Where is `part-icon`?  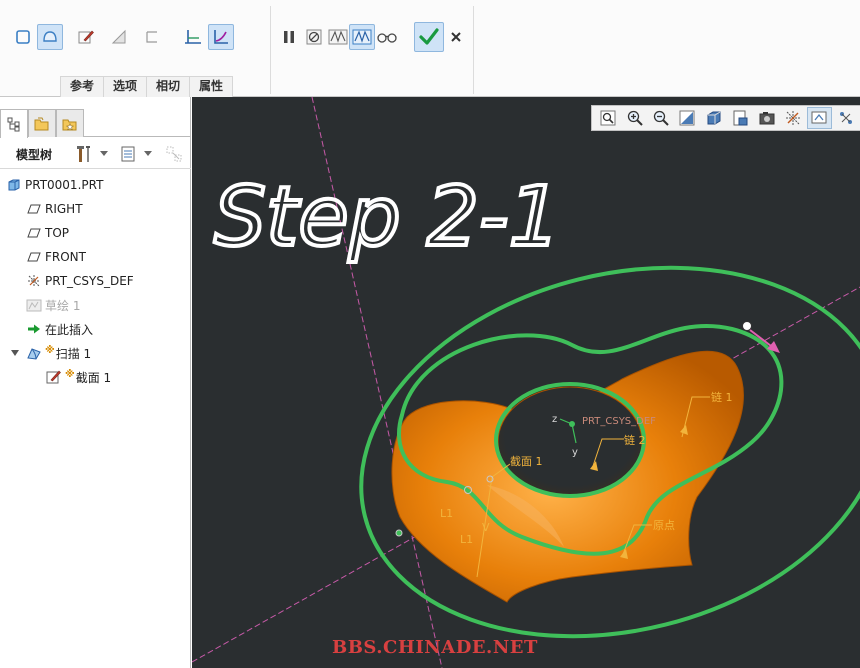
part-icon is located at coordinates (14, 185).